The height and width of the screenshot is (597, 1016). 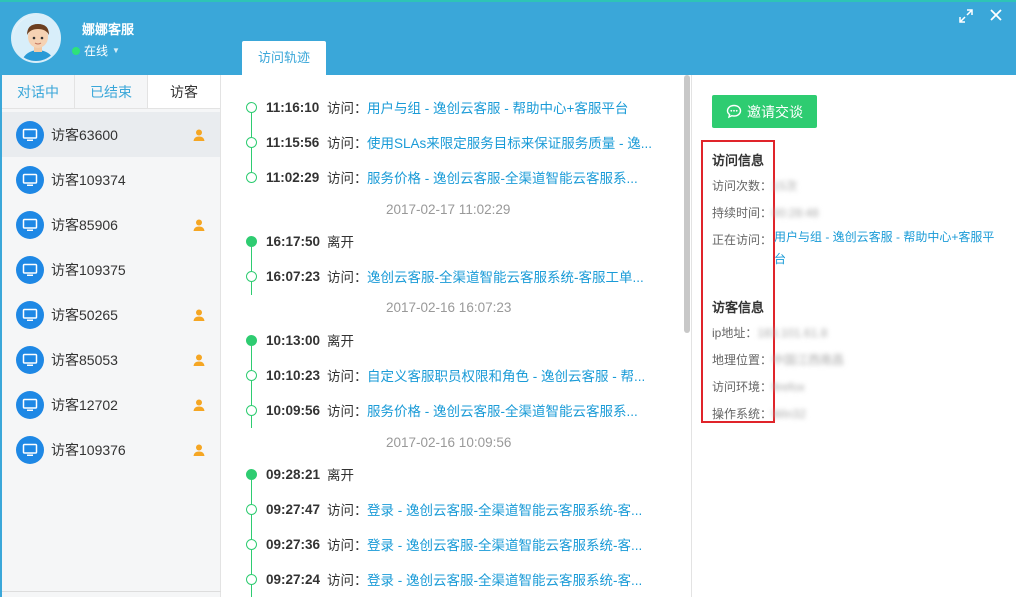 What do you see at coordinates (293, 410) in the screenshot?
I see `entry-time: 10:09:56` at bounding box center [293, 410].